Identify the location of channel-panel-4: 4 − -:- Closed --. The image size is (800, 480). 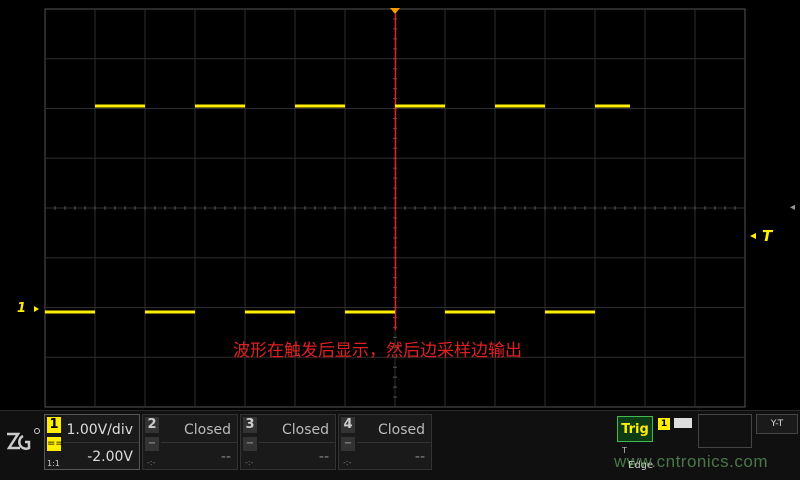
(385, 442).